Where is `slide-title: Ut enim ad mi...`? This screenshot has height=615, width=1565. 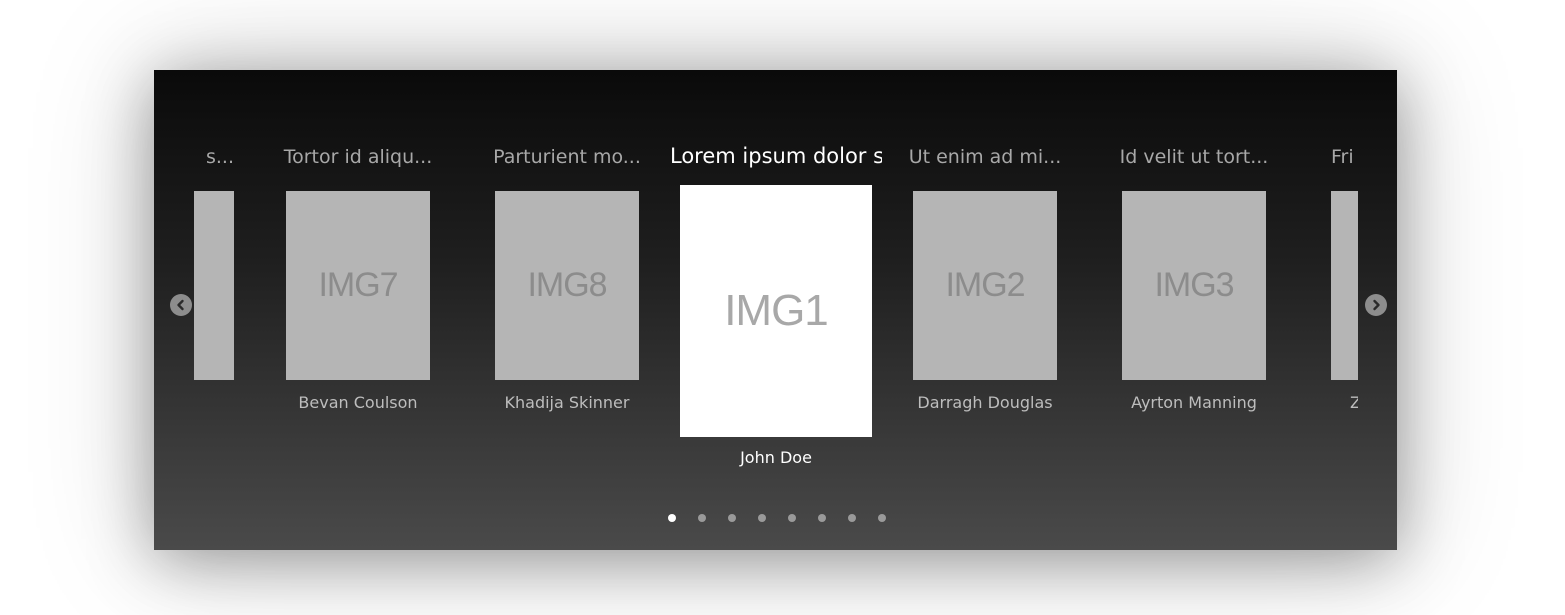 slide-title: Ut enim ad mi... is located at coordinates (985, 157).